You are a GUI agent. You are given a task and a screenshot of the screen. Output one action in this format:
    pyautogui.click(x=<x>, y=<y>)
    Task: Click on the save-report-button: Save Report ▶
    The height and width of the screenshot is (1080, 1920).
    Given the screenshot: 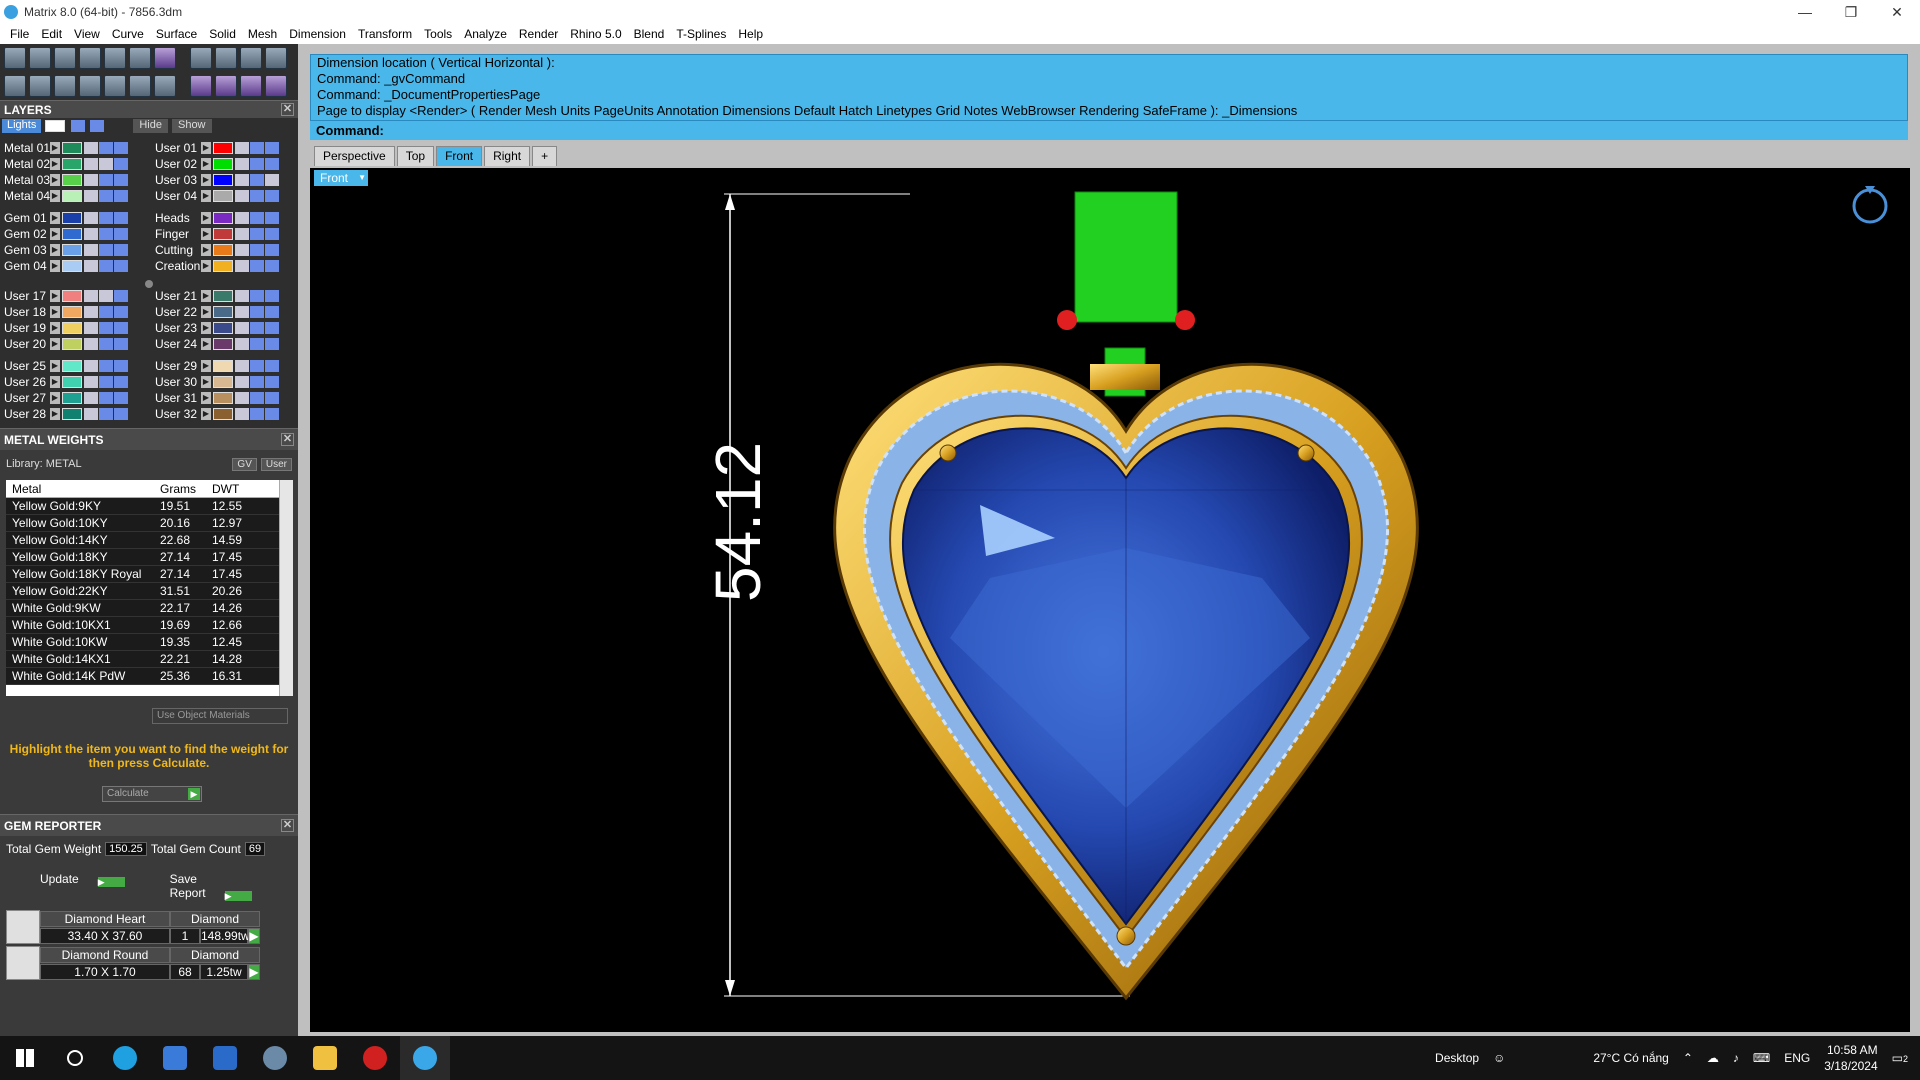 What is the action you would take?
    pyautogui.click(x=231, y=886)
    